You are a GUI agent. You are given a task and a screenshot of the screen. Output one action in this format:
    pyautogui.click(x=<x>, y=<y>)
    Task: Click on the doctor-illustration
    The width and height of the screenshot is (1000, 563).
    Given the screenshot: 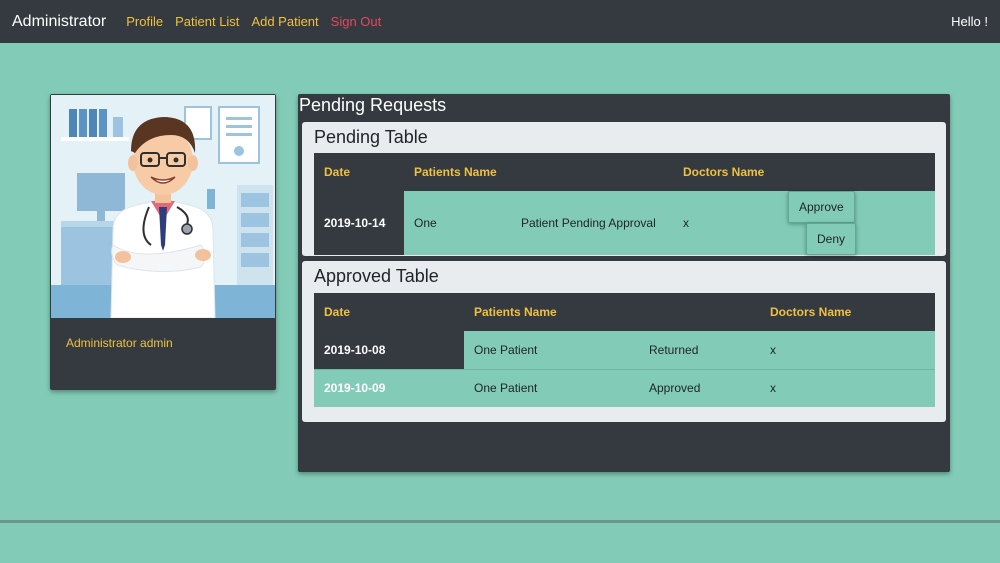 What is the action you would take?
    pyautogui.click(x=163, y=206)
    